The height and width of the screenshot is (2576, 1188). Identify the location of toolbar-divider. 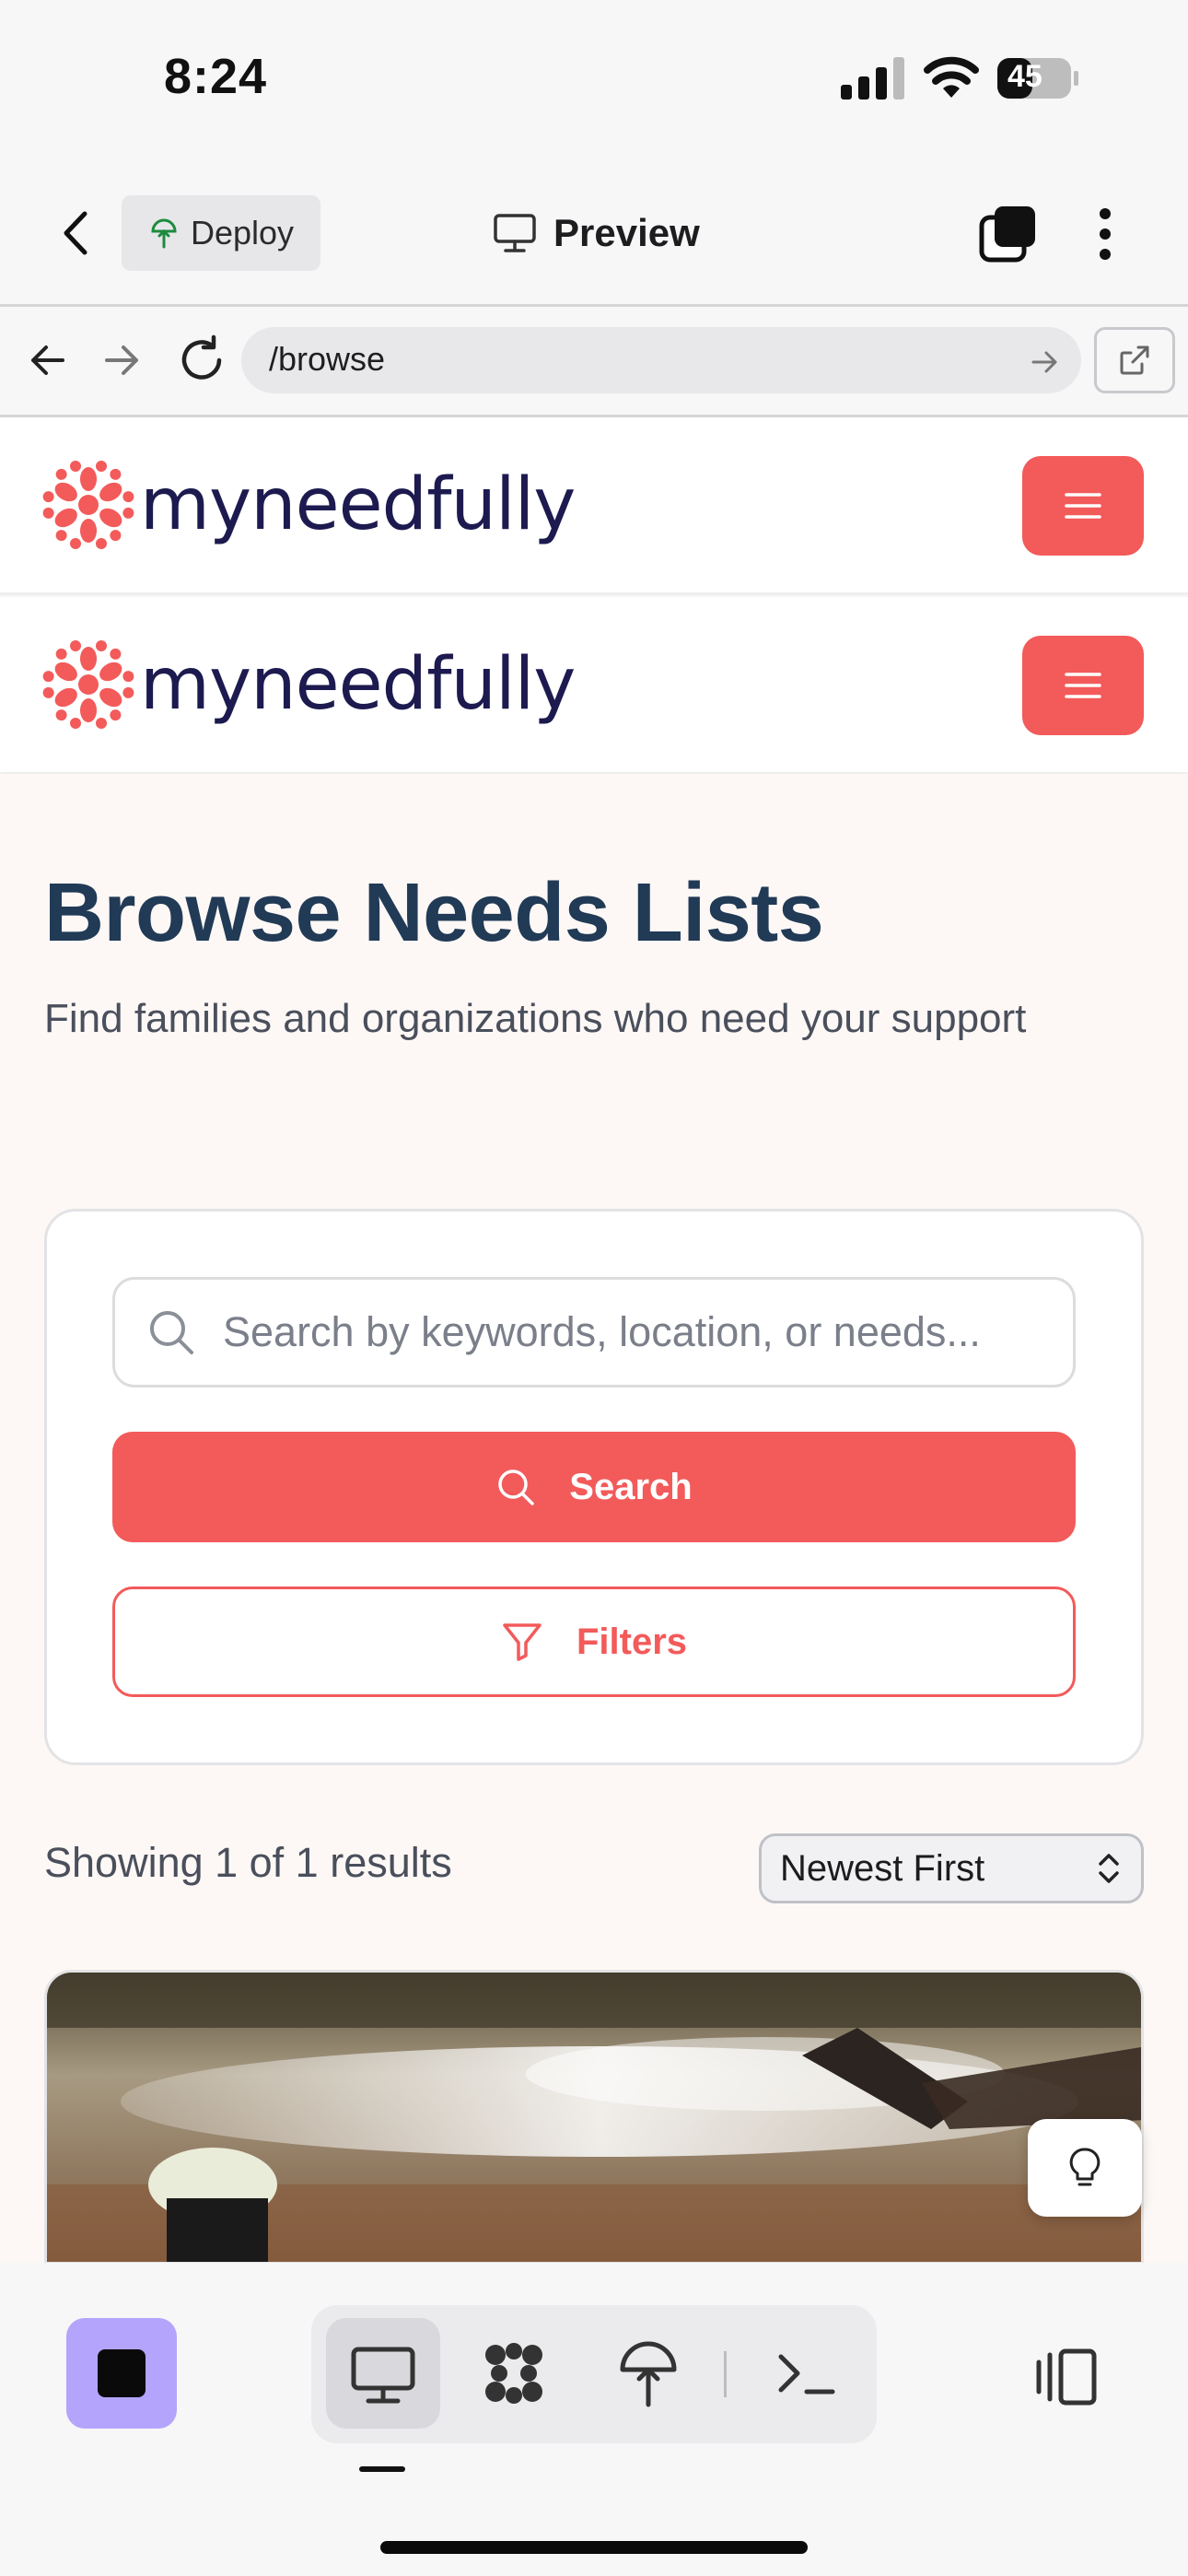
(725, 2374).